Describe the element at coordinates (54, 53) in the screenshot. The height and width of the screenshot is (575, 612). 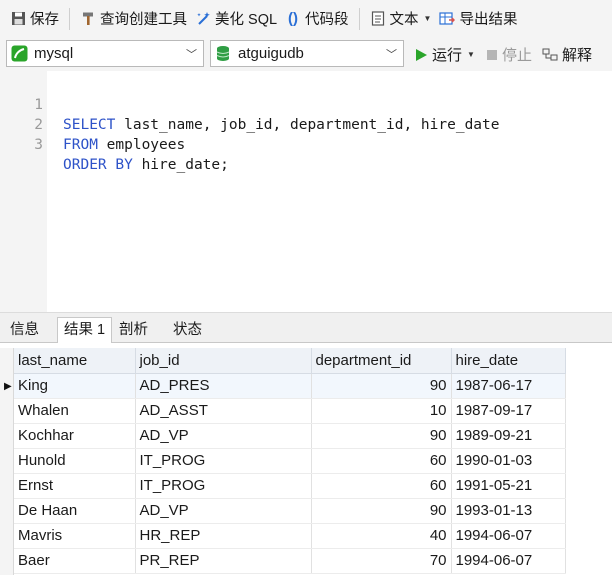
I see `server-value: mysql` at that location.